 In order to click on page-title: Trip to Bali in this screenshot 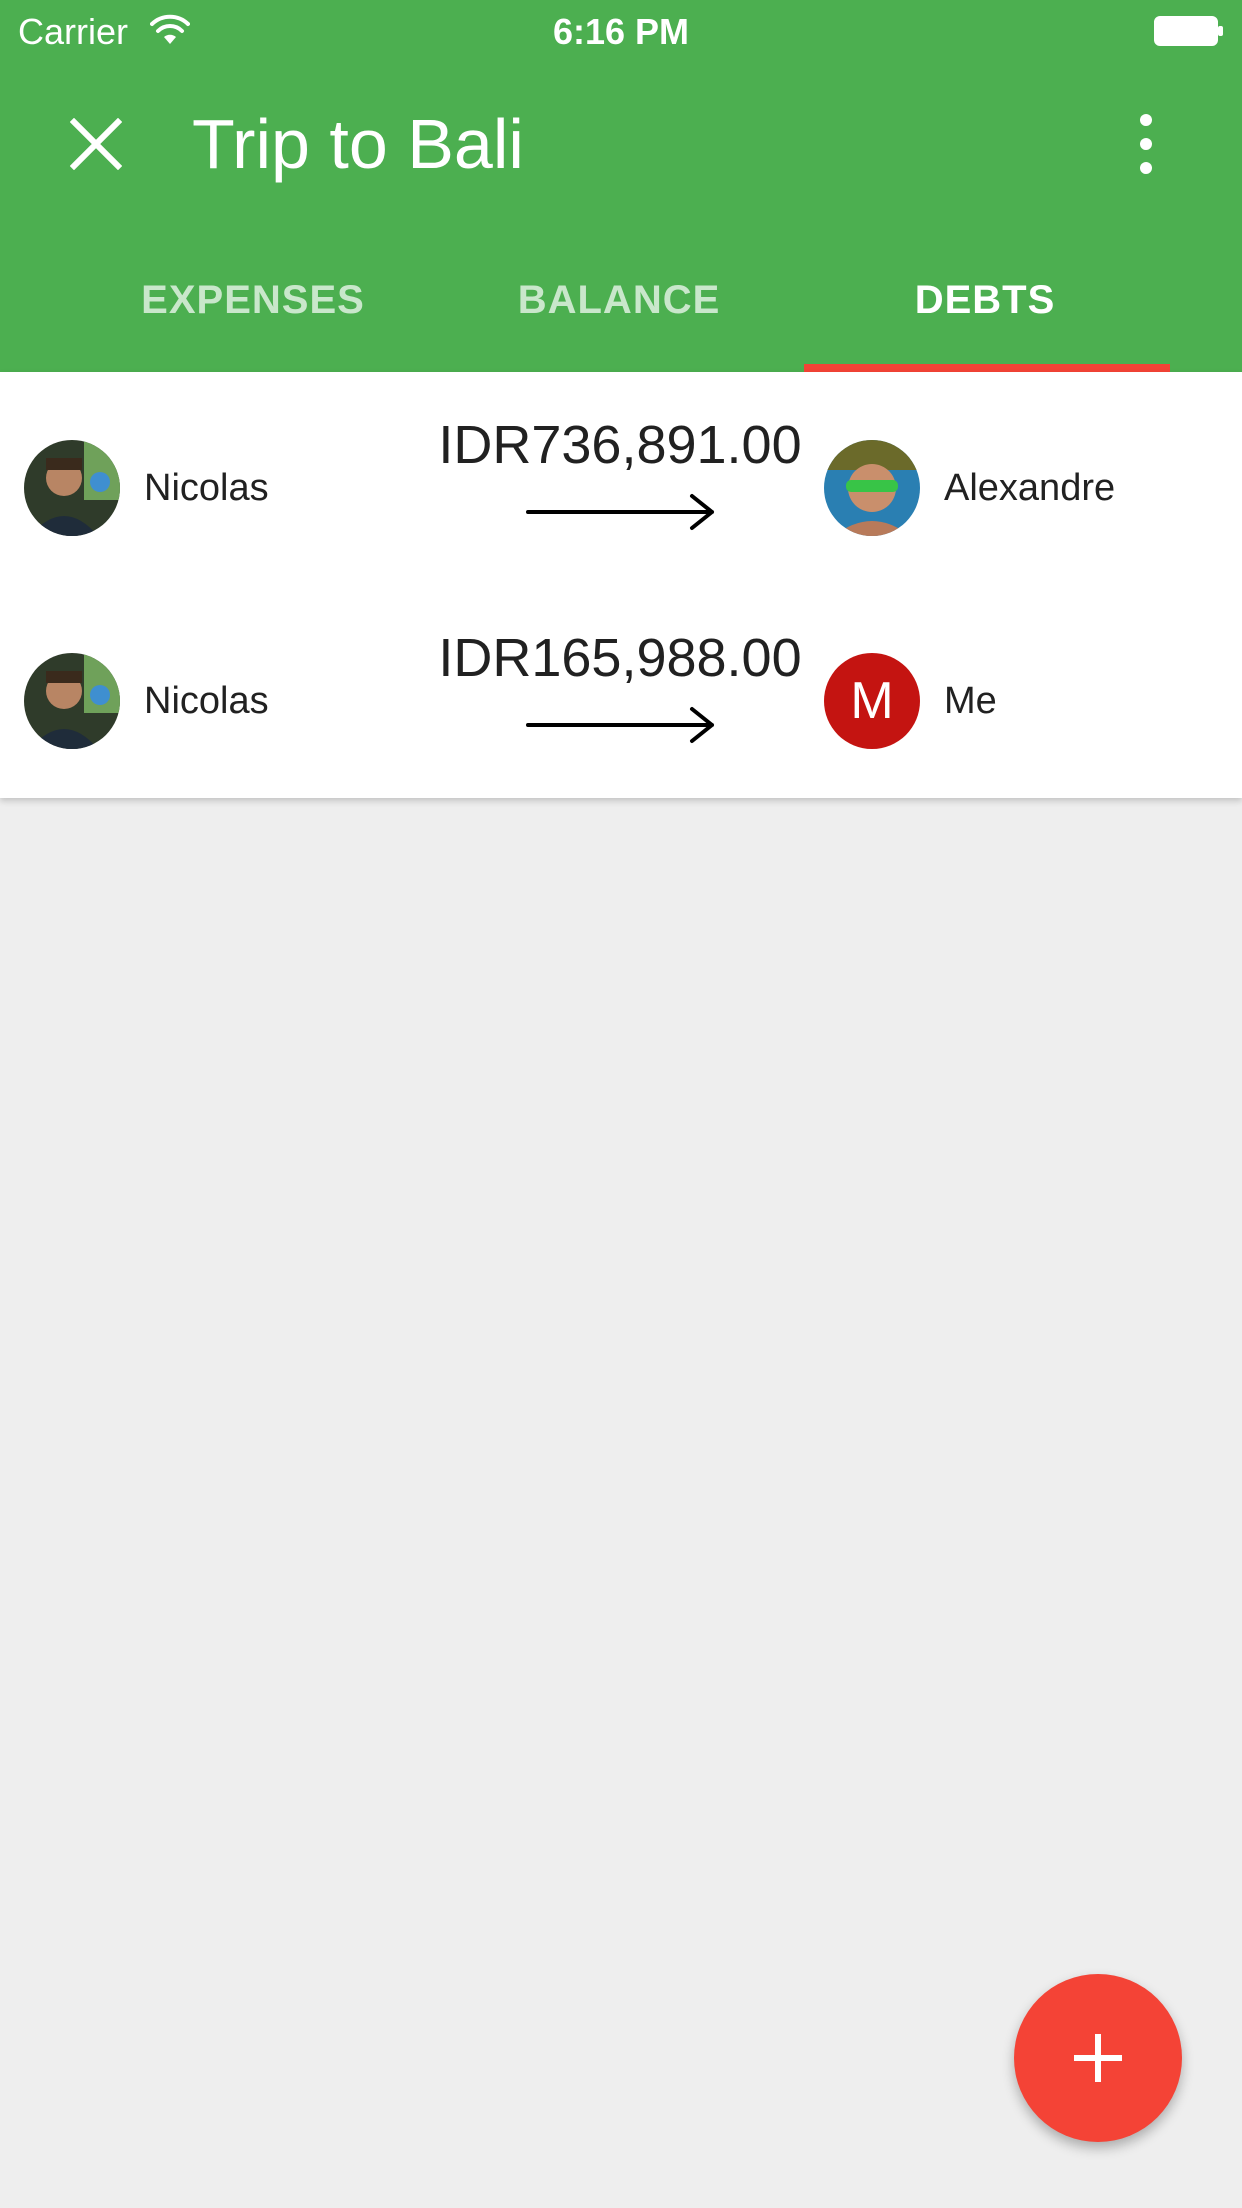, I will do `click(358, 144)`.